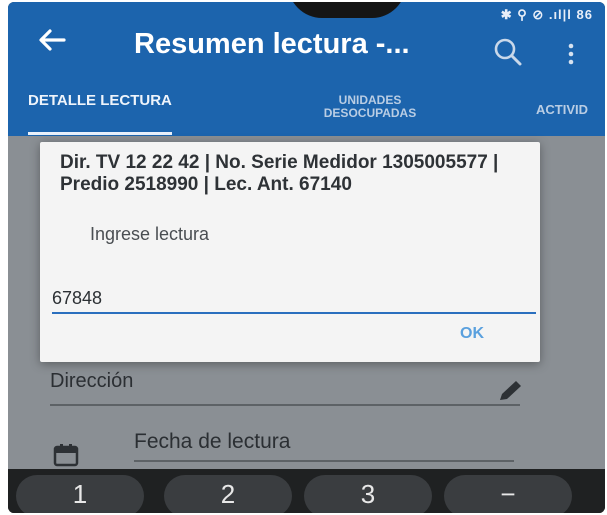  Describe the element at coordinates (100, 133) in the screenshot. I see `active-tab-indicator` at that location.